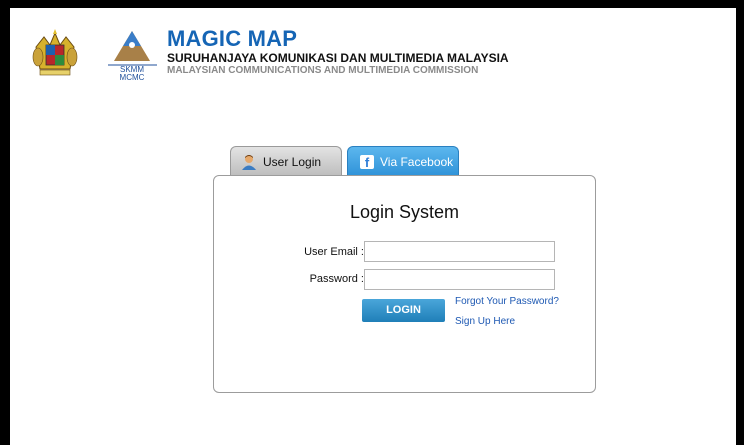 The height and width of the screenshot is (445, 744). What do you see at coordinates (367, 162) in the screenshot?
I see `facebook-icon: f` at bounding box center [367, 162].